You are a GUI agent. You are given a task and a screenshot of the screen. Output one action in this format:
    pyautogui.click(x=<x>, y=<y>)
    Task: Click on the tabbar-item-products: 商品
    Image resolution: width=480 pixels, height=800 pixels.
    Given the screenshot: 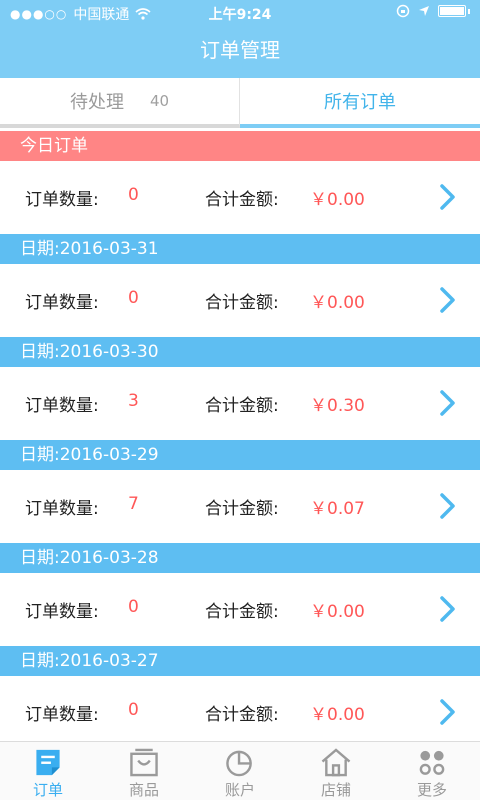 What is the action you would take?
    pyautogui.click(x=144, y=771)
    